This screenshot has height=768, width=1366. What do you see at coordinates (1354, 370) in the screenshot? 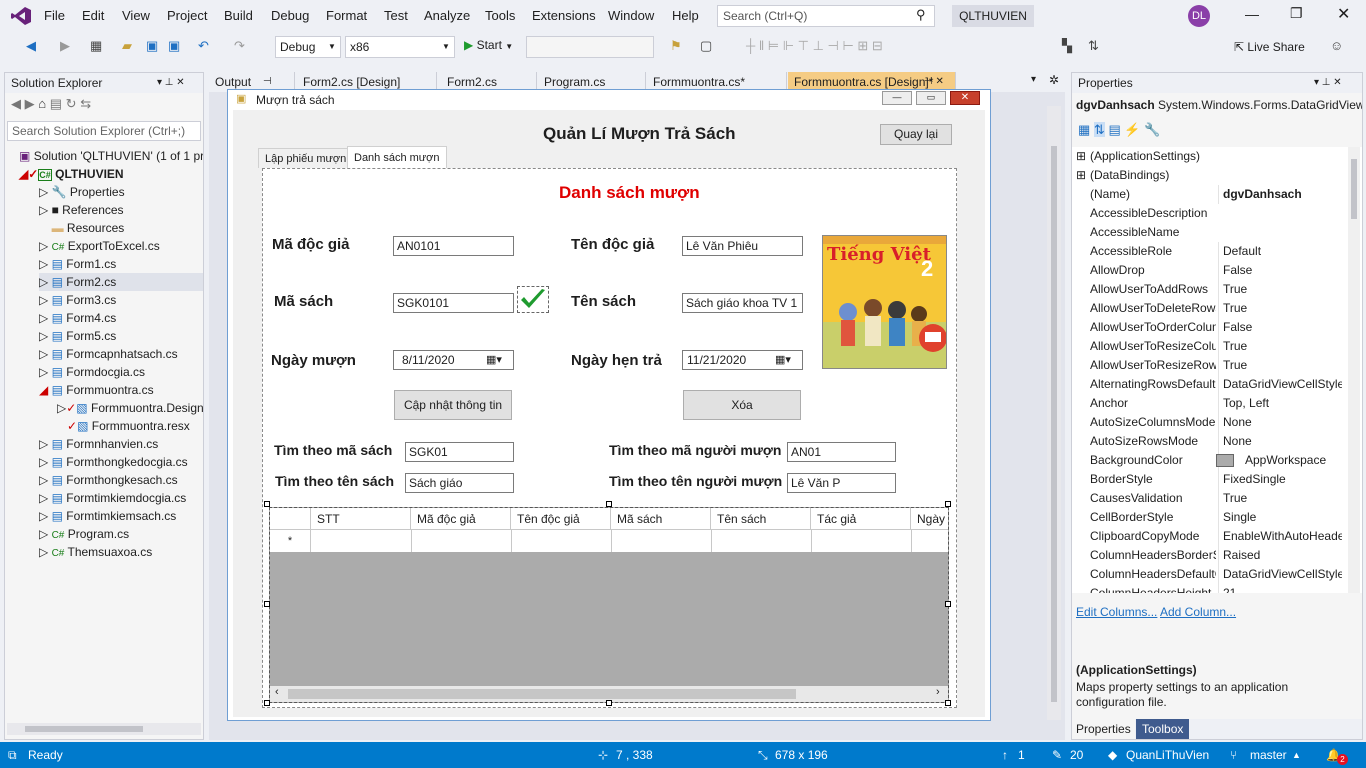
I see `property-scrollbar` at bounding box center [1354, 370].